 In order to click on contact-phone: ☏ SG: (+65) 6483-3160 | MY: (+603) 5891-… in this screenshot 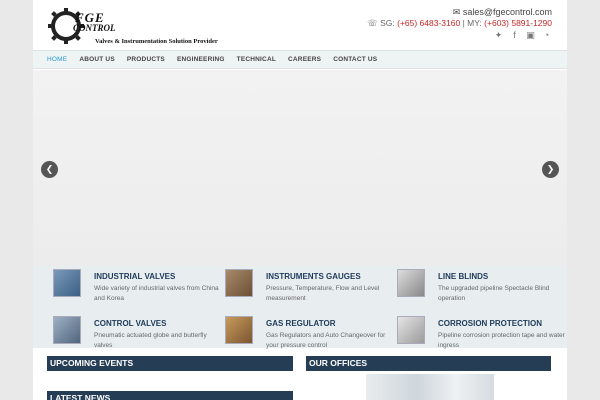, I will do `click(459, 23)`.